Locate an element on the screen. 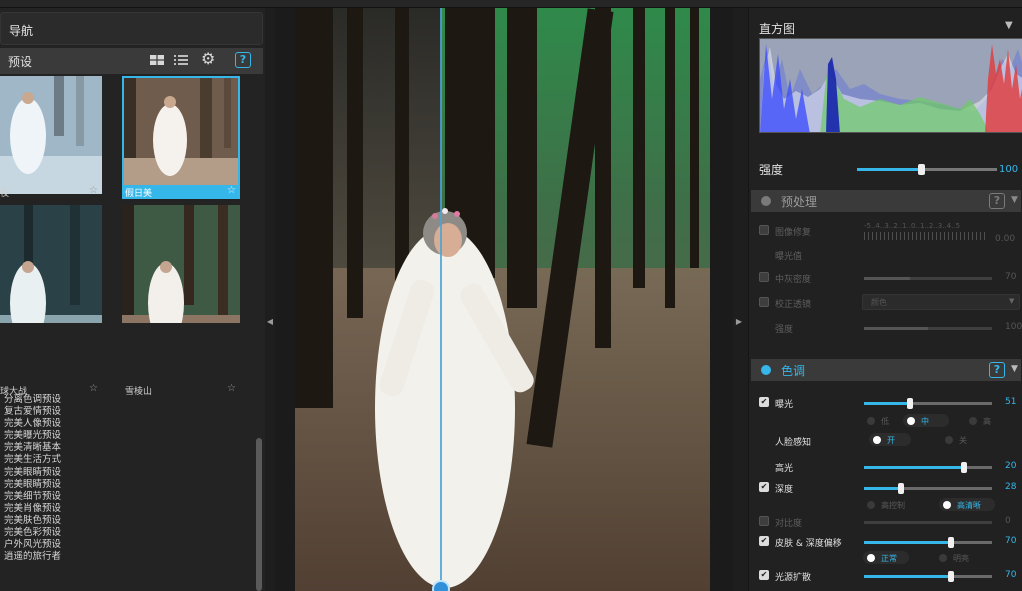 The image size is (1022, 591). grid-view-icon is located at coordinates (157, 61).